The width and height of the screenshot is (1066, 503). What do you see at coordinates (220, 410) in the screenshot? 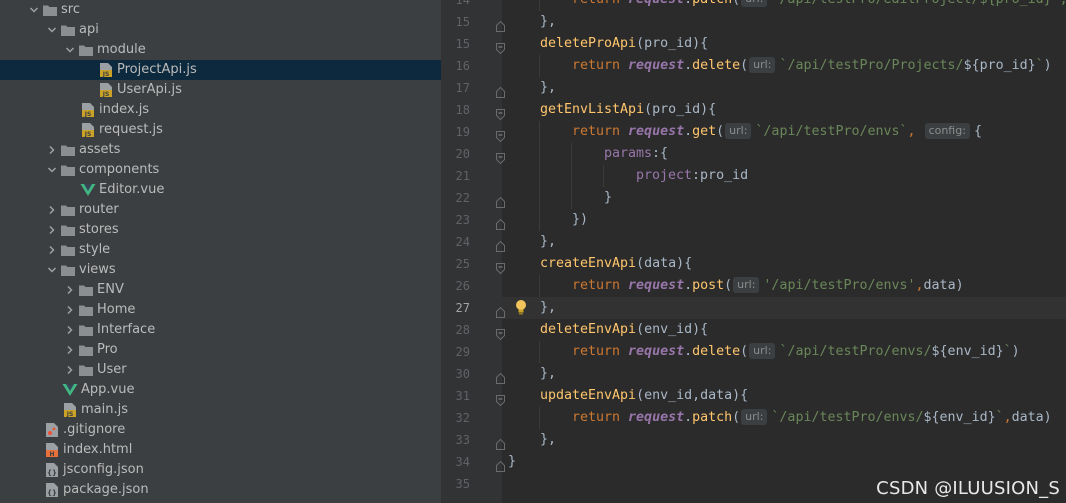
I see `tree-item: JS main.js` at bounding box center [220, 410].